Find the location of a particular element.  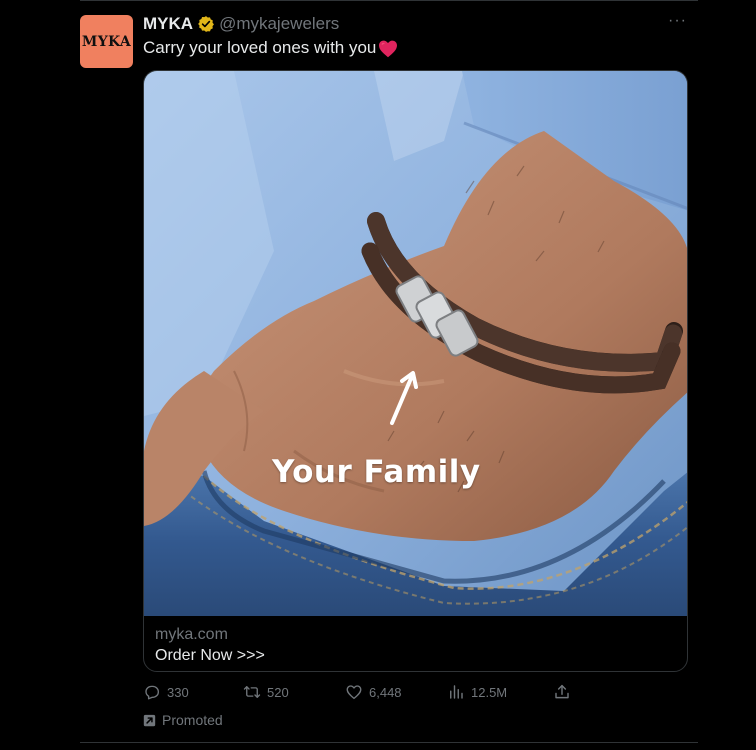

avatar-logo-text: MYKA is located at coordinates (106, 41).